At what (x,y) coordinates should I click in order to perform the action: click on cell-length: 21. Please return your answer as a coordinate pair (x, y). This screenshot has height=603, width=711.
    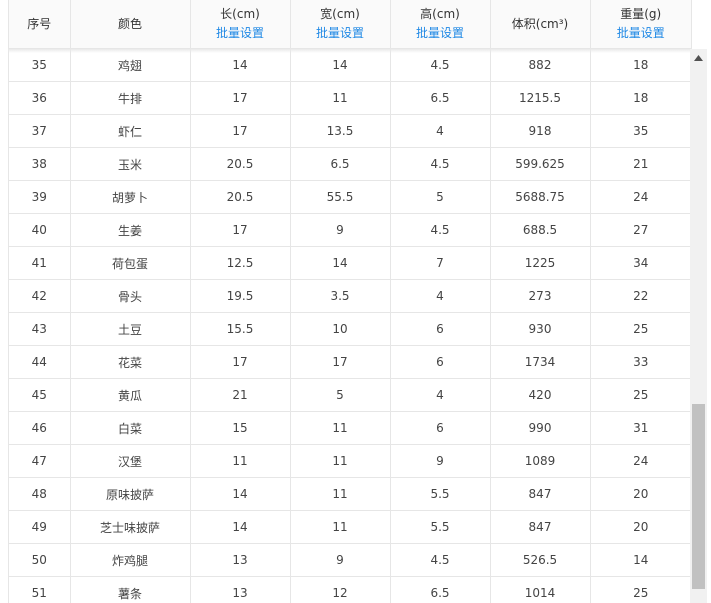
    Looking at the image, I should click on (240, 395).